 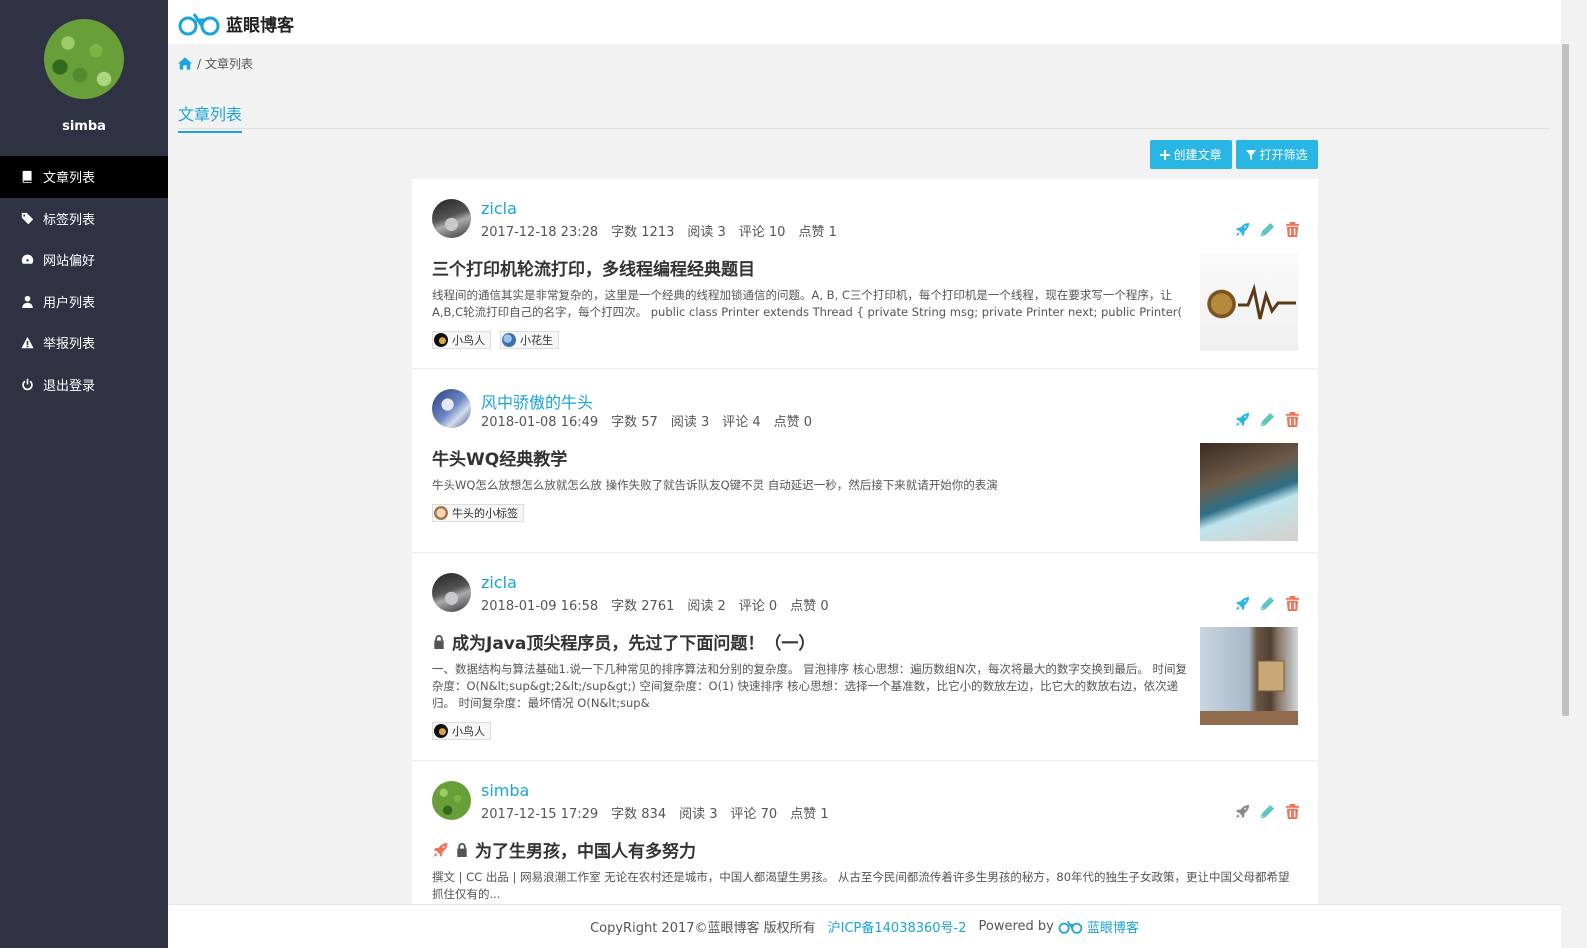 What do you see at coordinates (864, 128) in the screenshot?
I see `tab-divider` at bounding box center [864, 128].